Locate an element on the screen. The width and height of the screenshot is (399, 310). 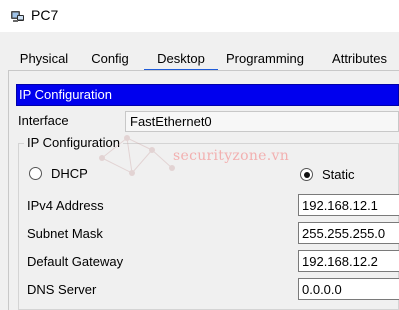
subnet-mask-input is located at coordinates (348, 233).